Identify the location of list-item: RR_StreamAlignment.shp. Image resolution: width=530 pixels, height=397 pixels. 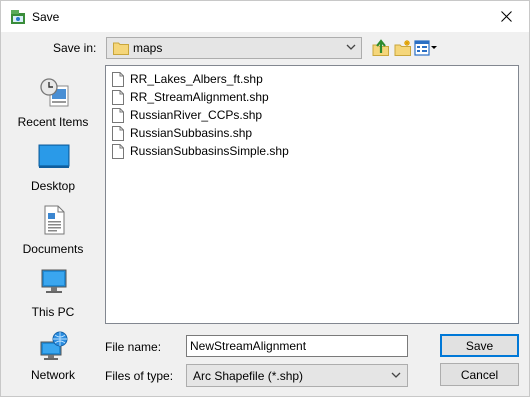
(190, 97).